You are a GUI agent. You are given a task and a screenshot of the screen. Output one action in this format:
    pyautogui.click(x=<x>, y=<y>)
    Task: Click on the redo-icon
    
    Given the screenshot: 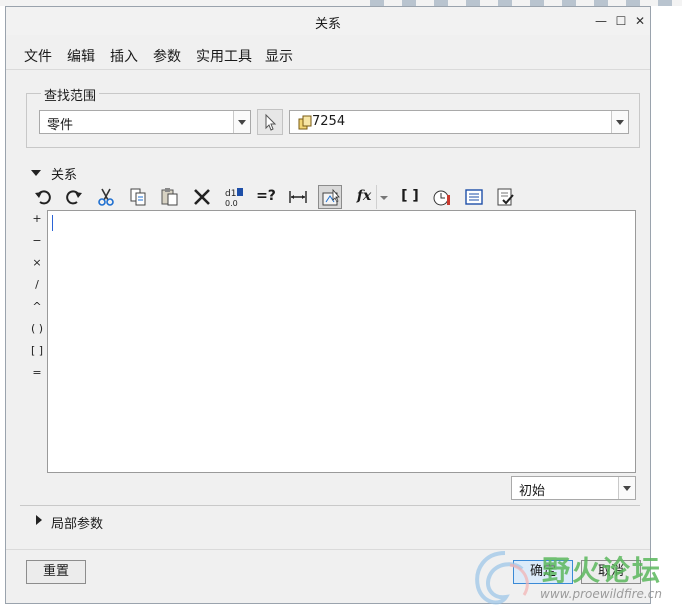 What is the action you would take?
    pyautogui.click(x=74, y=197)
    